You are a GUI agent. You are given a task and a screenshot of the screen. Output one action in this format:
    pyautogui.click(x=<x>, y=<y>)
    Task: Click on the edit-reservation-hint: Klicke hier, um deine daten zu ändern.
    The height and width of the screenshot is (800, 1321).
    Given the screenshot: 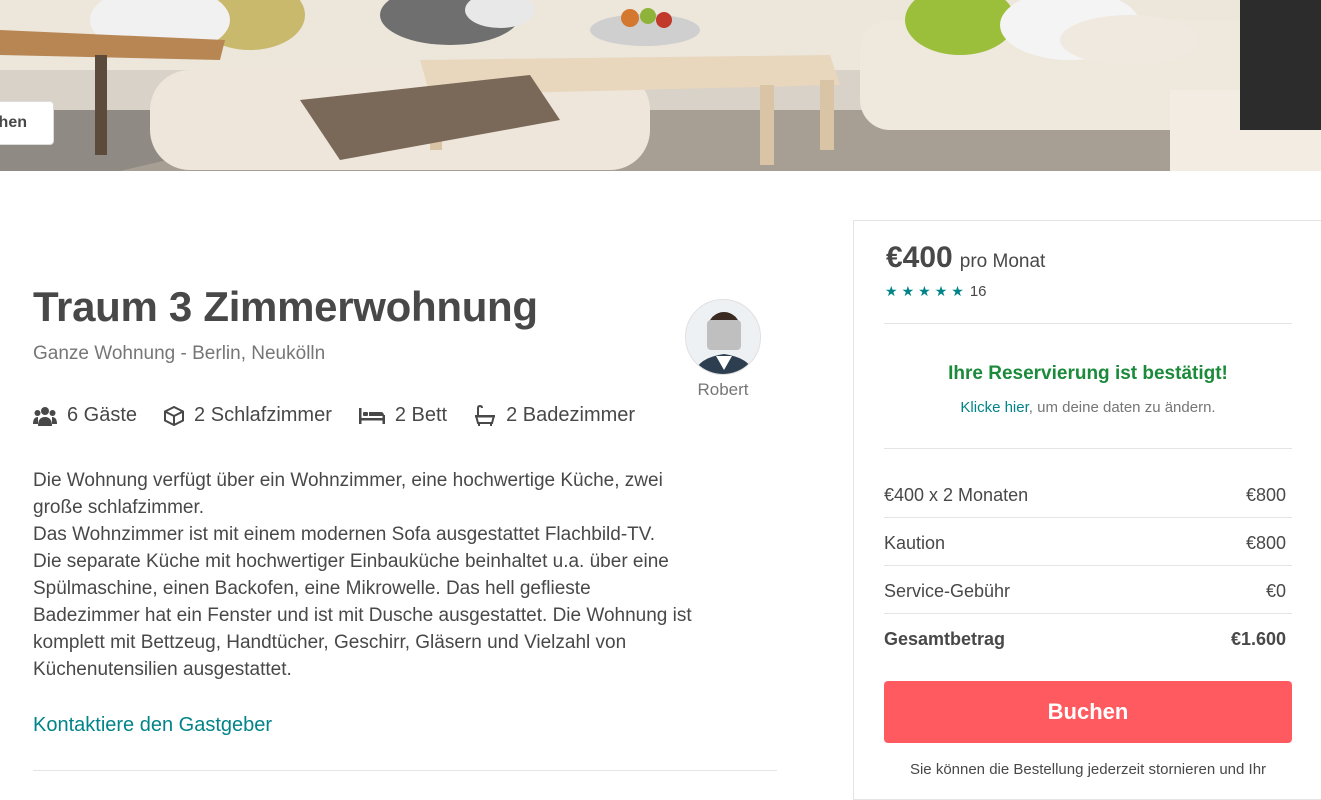 What is the action you would take?
    pyautogui.click(x=1088, y=407)
    